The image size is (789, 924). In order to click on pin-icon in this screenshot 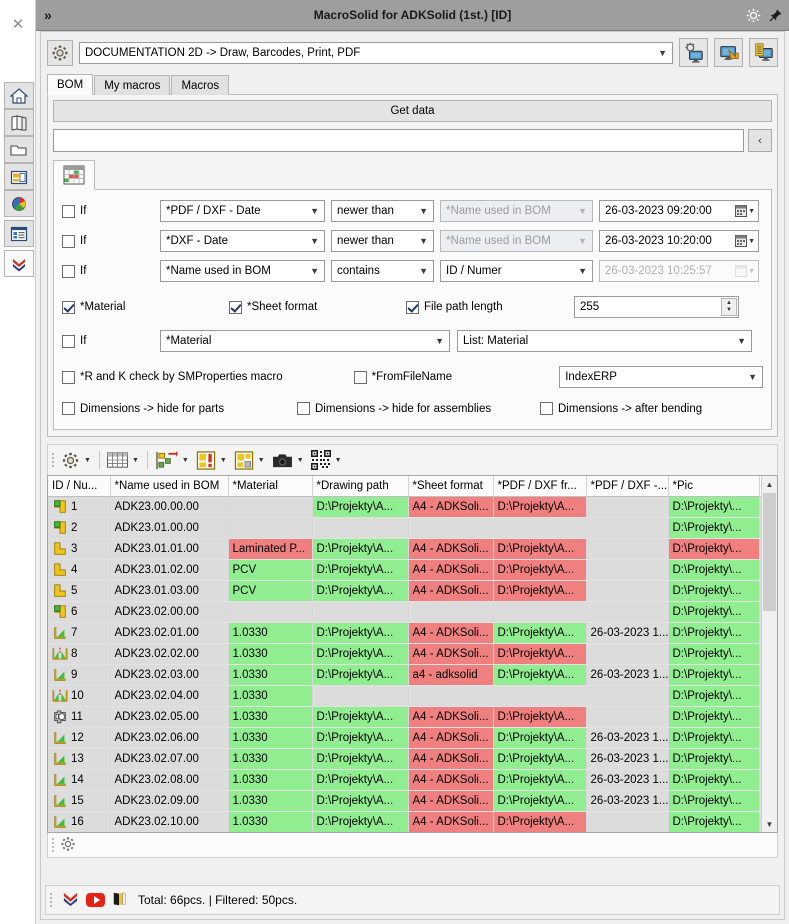, I will do `click(775, 15)`.